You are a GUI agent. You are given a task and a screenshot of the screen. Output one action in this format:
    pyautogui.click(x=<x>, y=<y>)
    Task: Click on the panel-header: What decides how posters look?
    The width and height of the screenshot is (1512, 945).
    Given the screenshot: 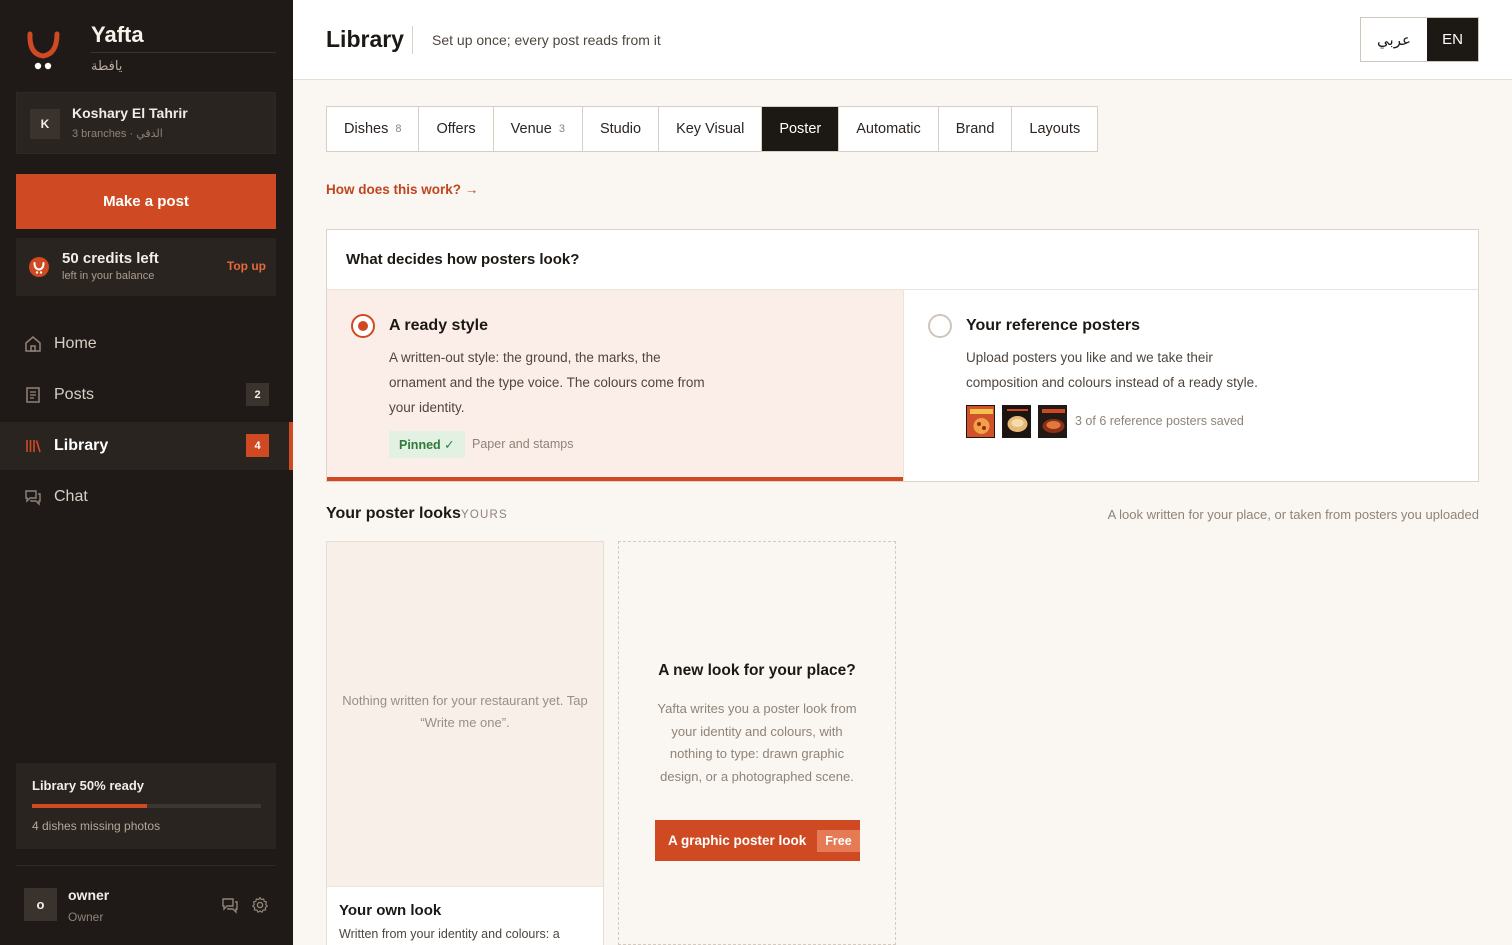 What is the action you would take?
    pyautogui.click(x=902, y=260)
    